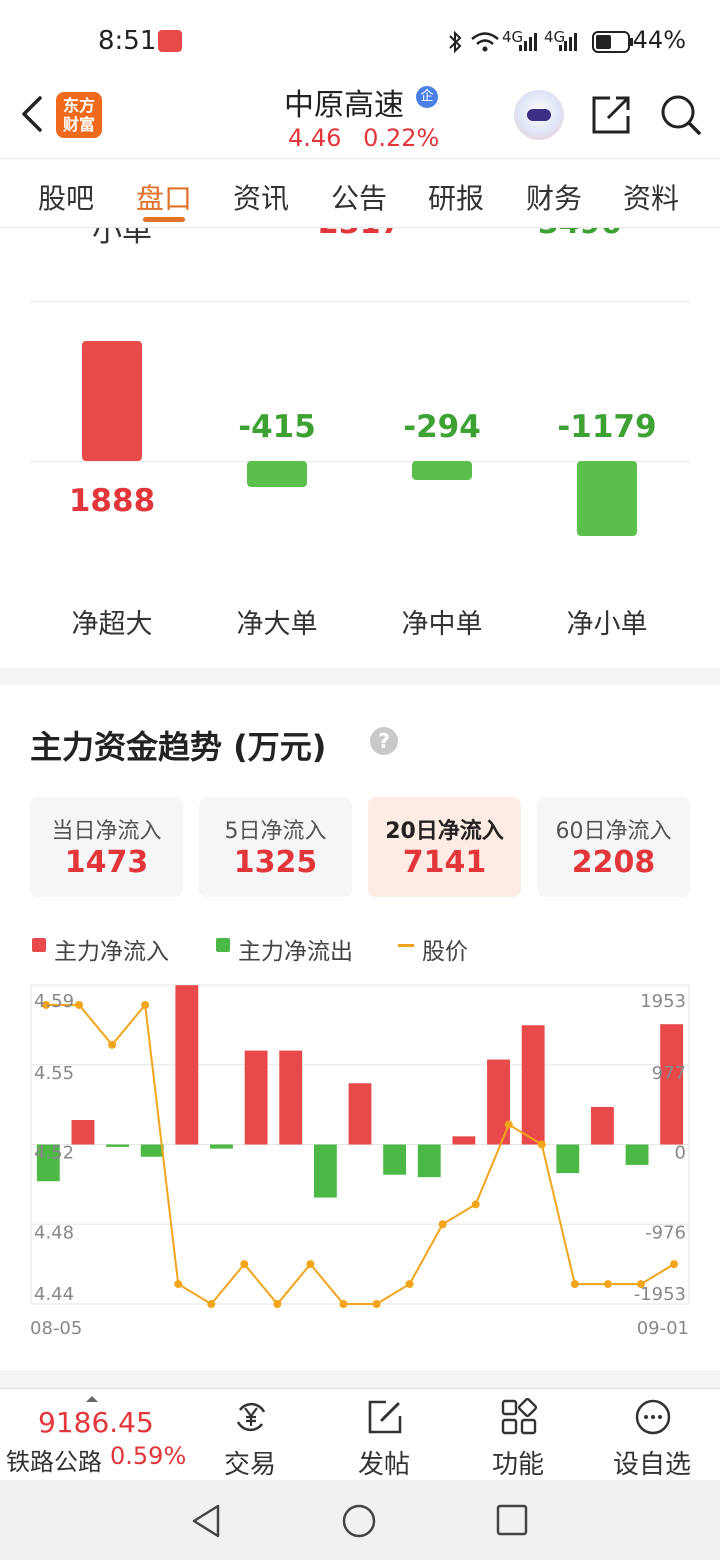  I want to click on card-60day-inflow: 60日净流入 2208, so click(613, 847).